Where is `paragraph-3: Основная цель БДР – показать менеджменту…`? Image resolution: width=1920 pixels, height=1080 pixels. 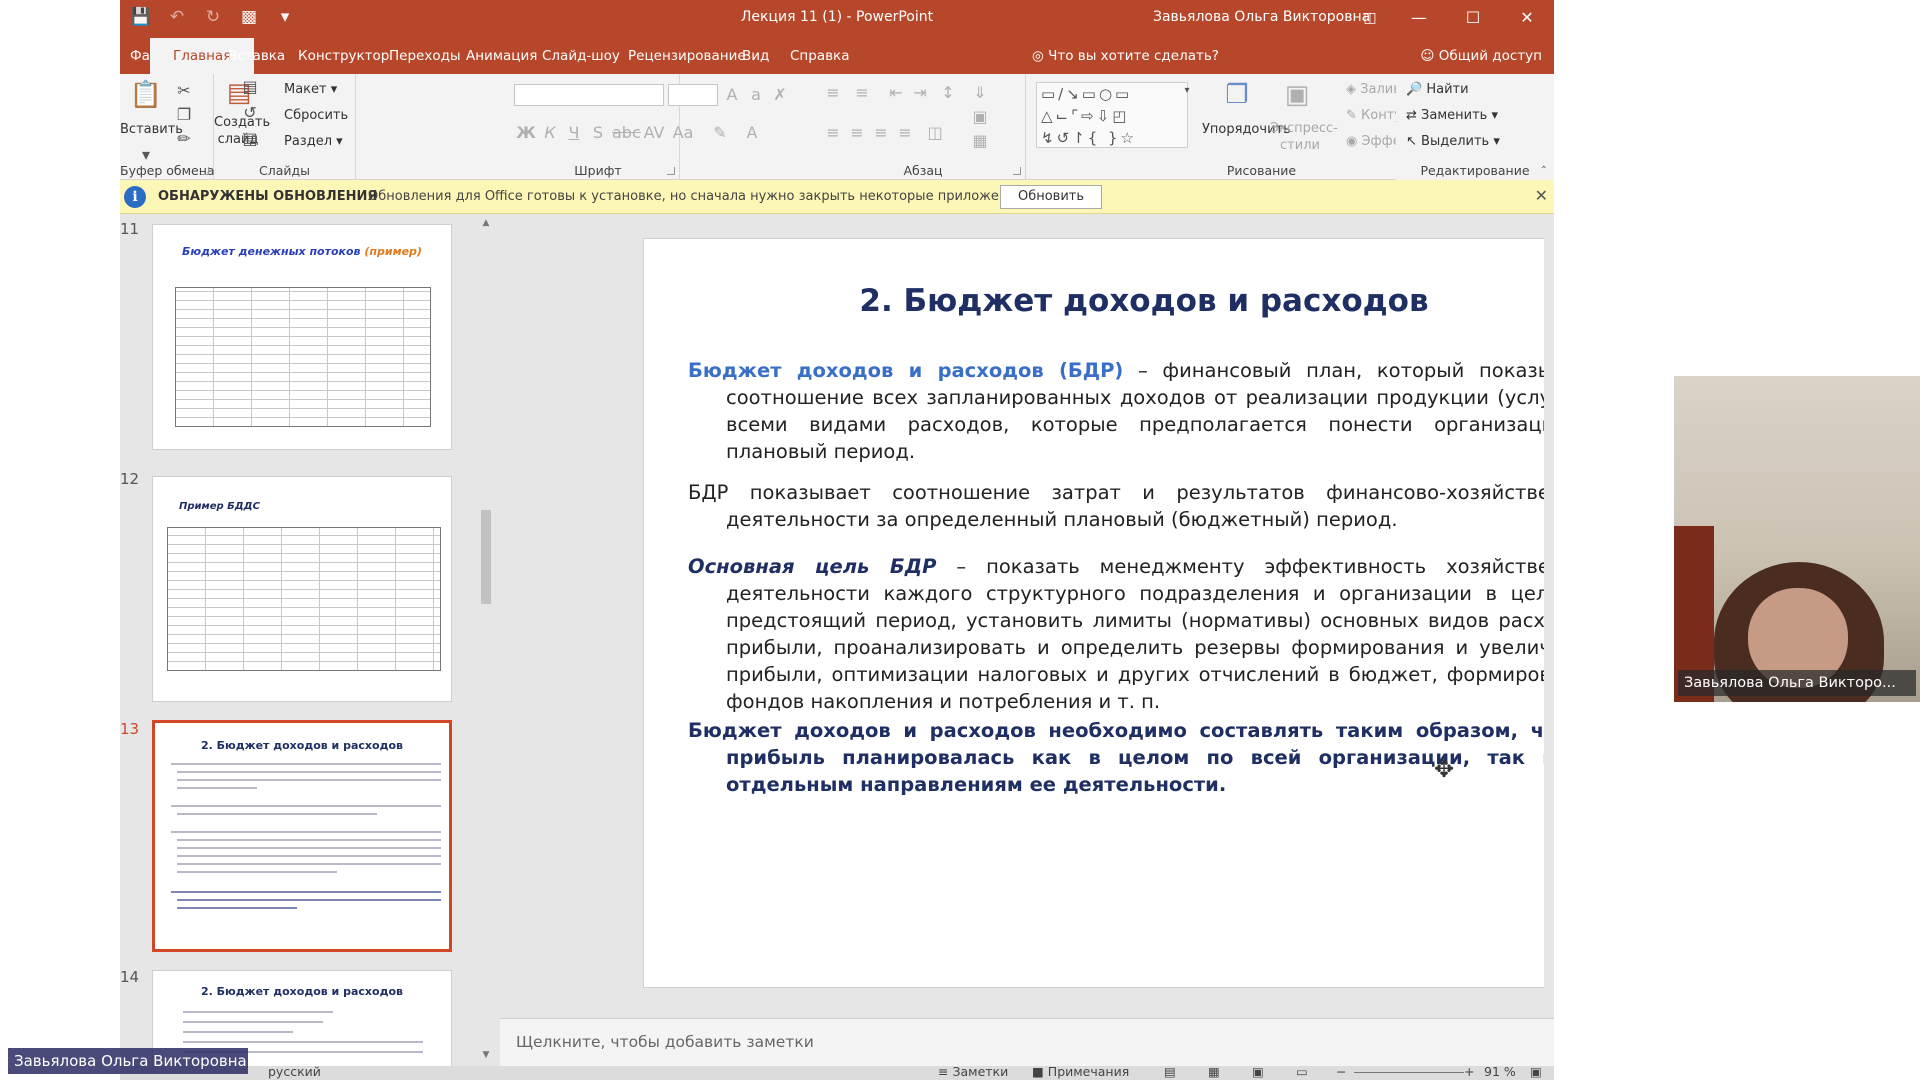 paragraph-3: Основная цель БДР – показать менеджменту… is located at coordinates (1121, 634).